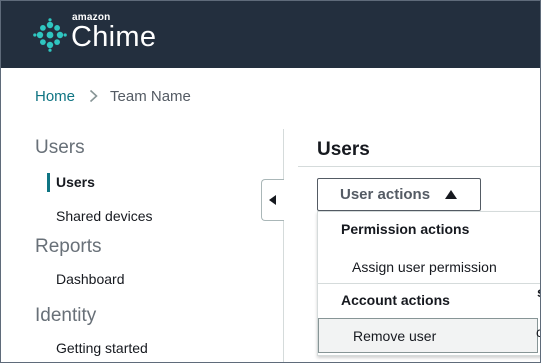  Describe the element at coordinates (55, 96) in the screenshot. I see `breadcrumb-home-link: Home` at that location.